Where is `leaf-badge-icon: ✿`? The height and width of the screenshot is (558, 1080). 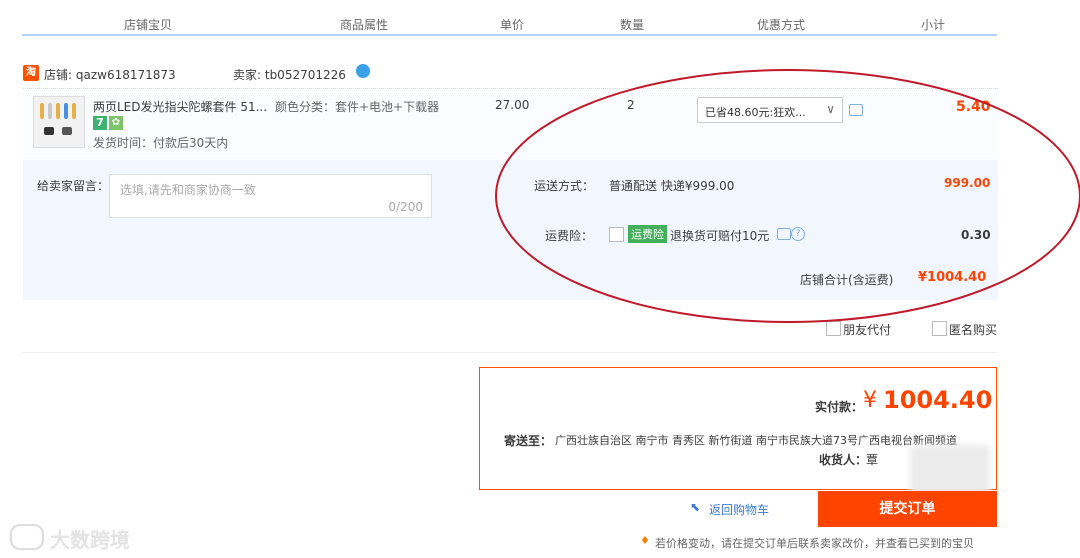 leaf-badge-icon: ✿ is located at coordinates (116, 123).